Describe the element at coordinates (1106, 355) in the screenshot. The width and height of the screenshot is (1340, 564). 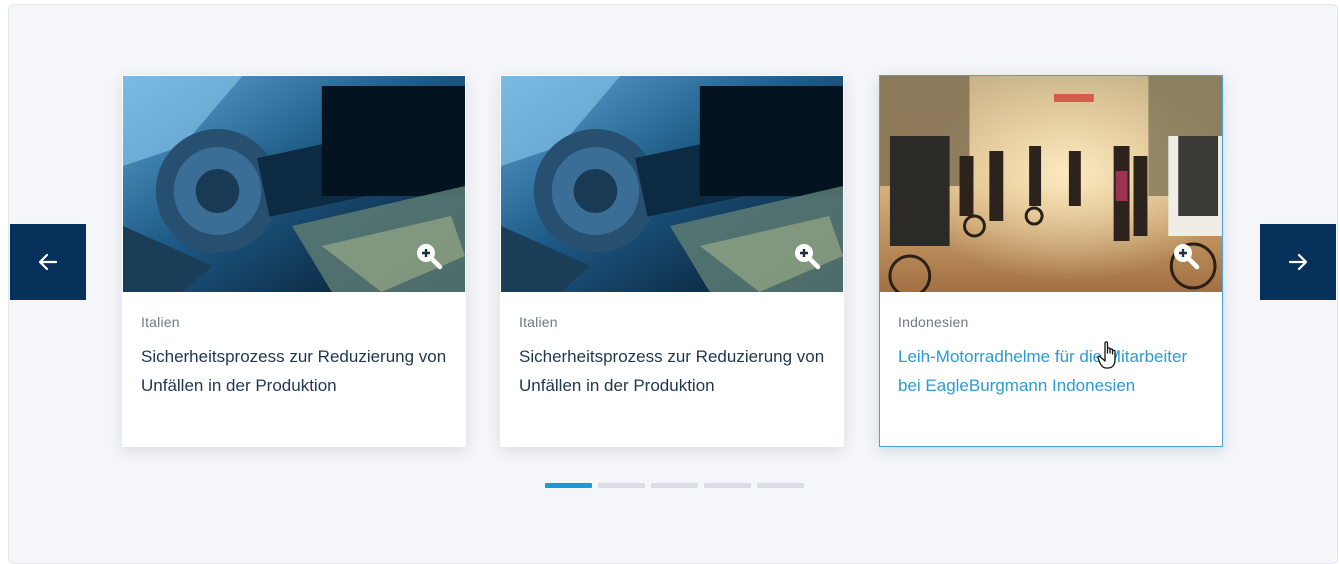
I see `hand-pointer-cursor-icon` at that location.